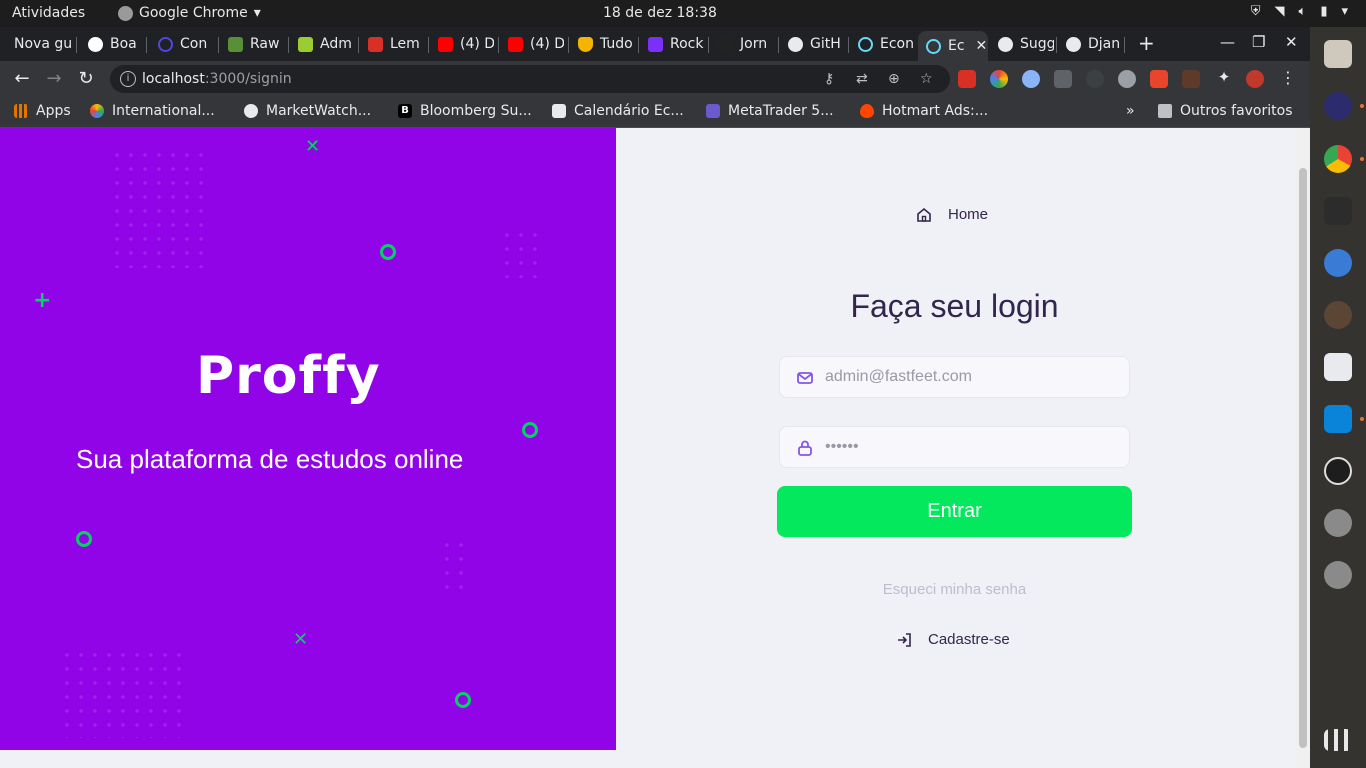 The image size is (1366, 768). Describe the element at coordinates (48, 13) in the screenshot. I see `activities-button: Atividades` at that location.